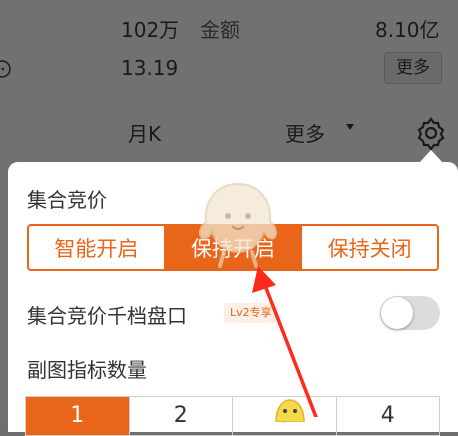 The height and width of the screenshot is (436, 458). I want to click on option-smart-on: 智能开启, so click(96, 247).